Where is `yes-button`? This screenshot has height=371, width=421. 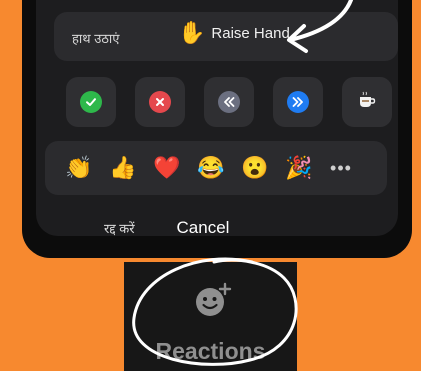 yes-button is located at coordinates (91, 102).